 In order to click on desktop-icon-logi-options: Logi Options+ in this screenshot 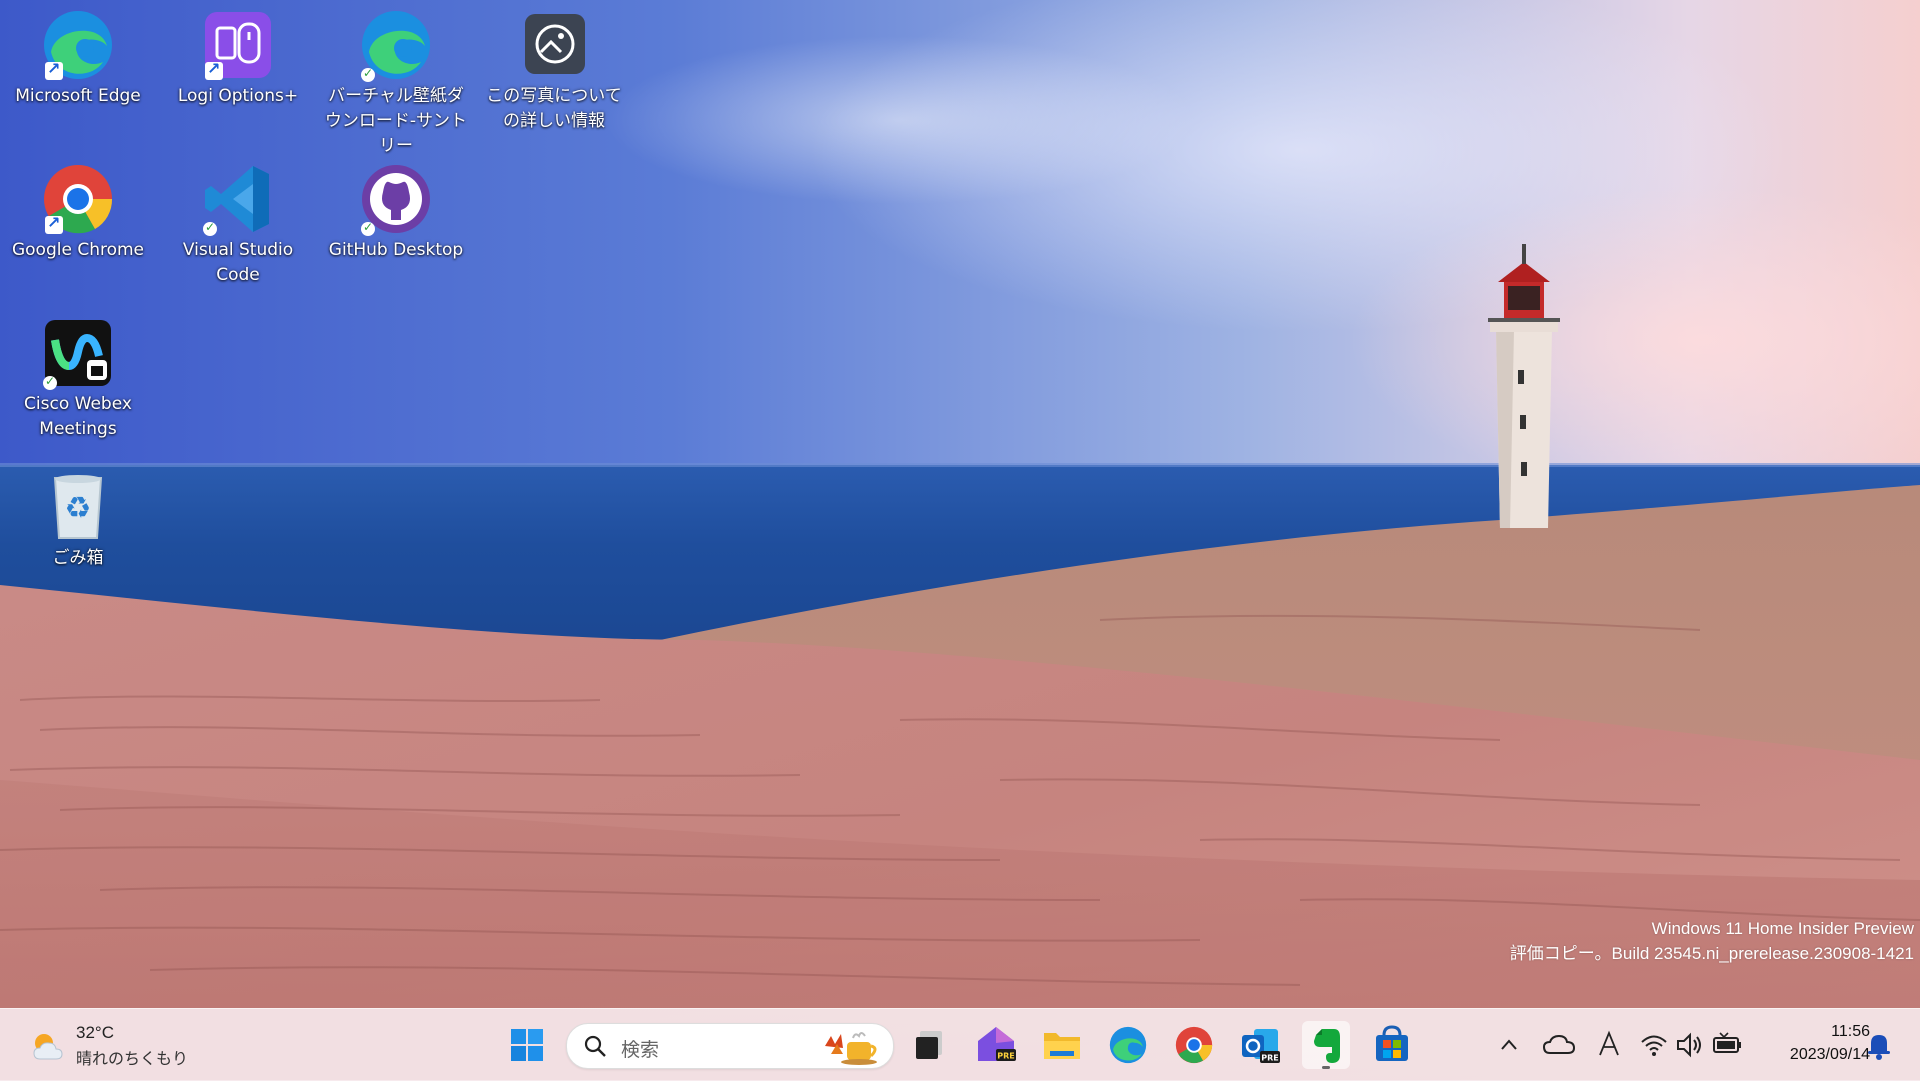, I will do `click(238, 56)`.